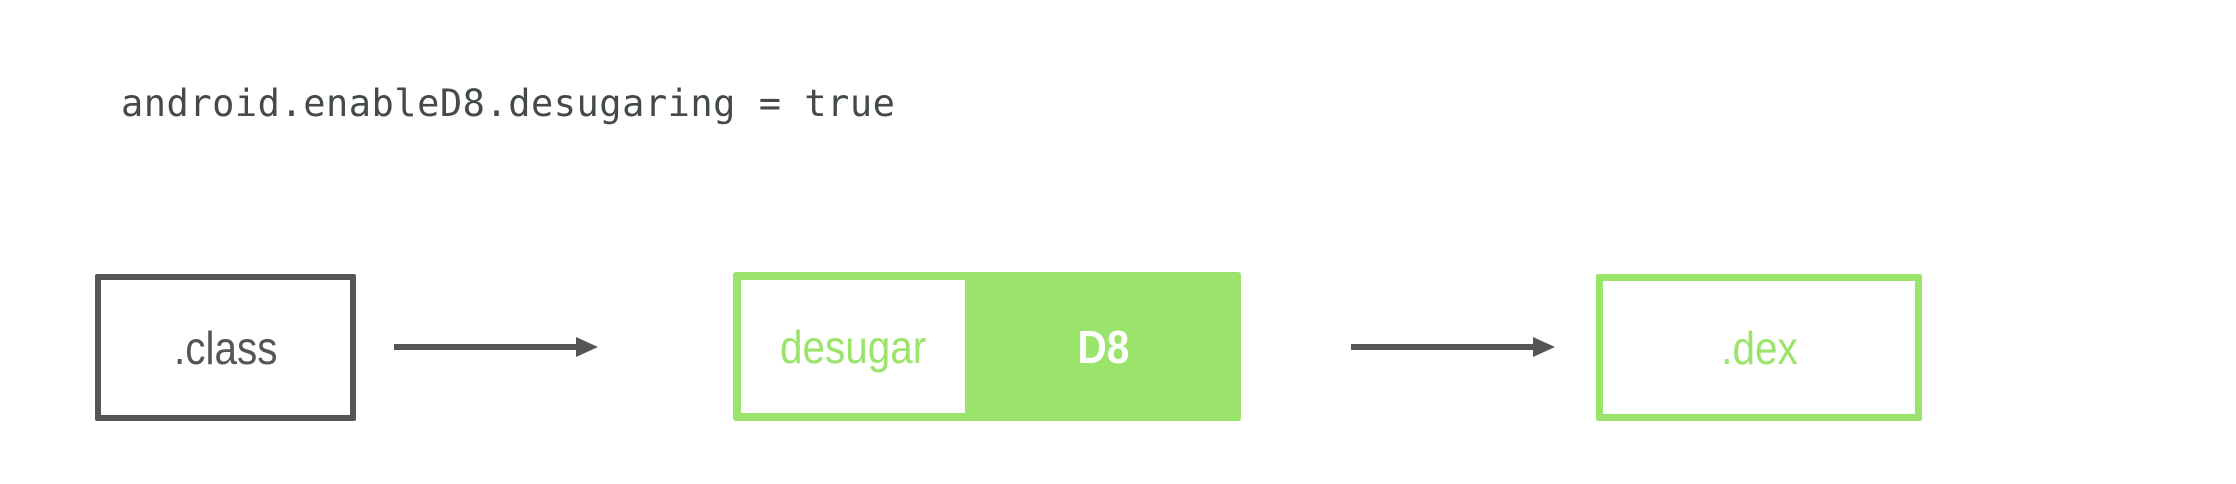 The width and height of the screenshot is (2236, 484). I want to click on class-file-label: .class, so click(225, 347).